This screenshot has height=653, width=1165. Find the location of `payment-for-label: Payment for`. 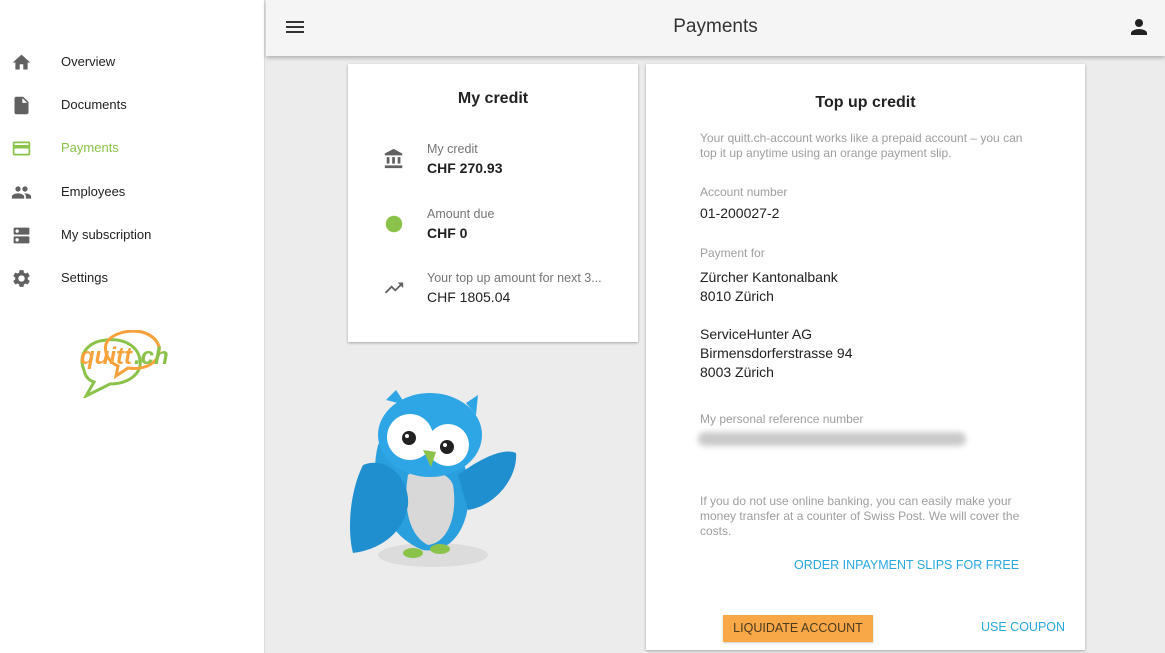

payment-for-label: Payment for is located at coordinates (732, 253).